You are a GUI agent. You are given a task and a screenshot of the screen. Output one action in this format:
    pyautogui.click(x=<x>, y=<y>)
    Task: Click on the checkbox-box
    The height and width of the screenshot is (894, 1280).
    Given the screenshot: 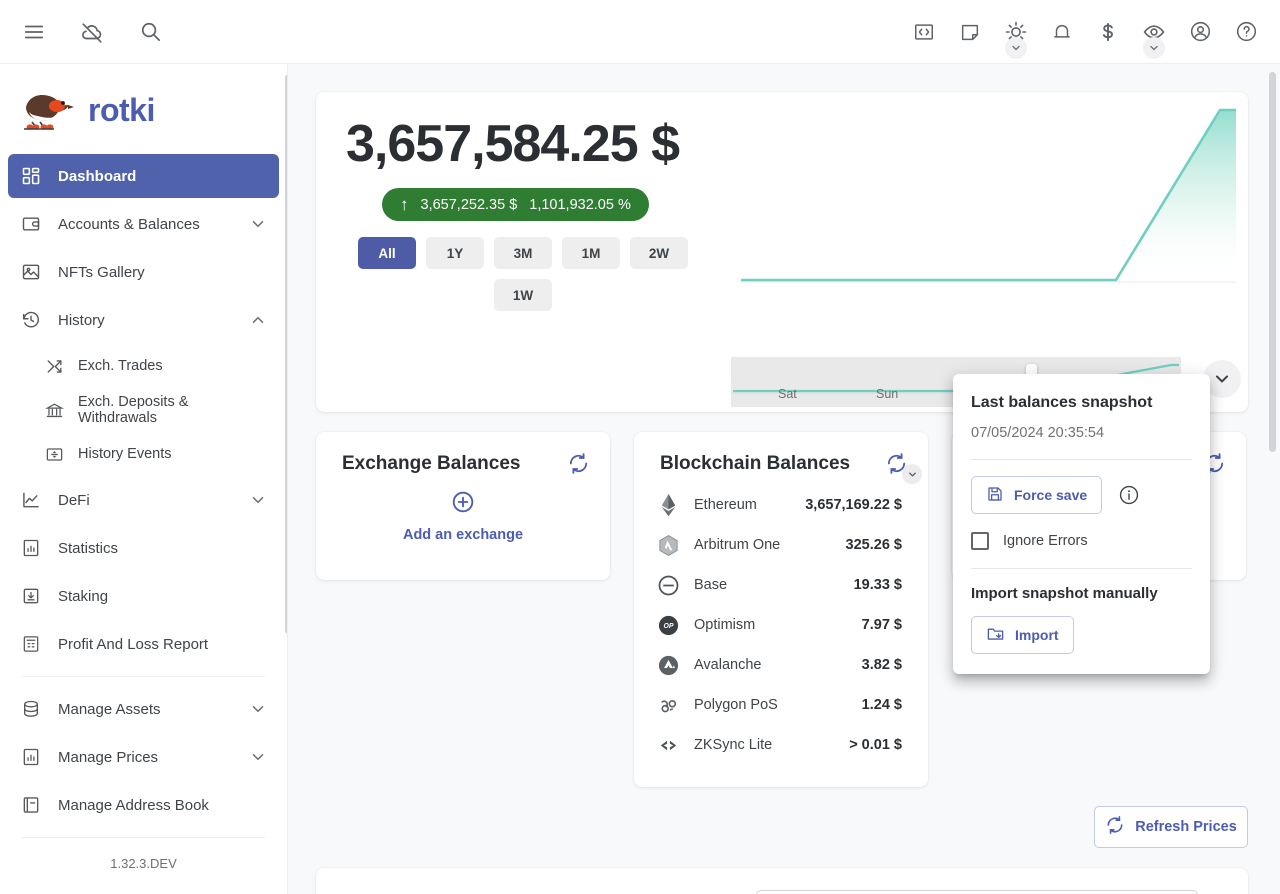 What is the action you would take?
    pyautogui.click(x=980, y=541)
    